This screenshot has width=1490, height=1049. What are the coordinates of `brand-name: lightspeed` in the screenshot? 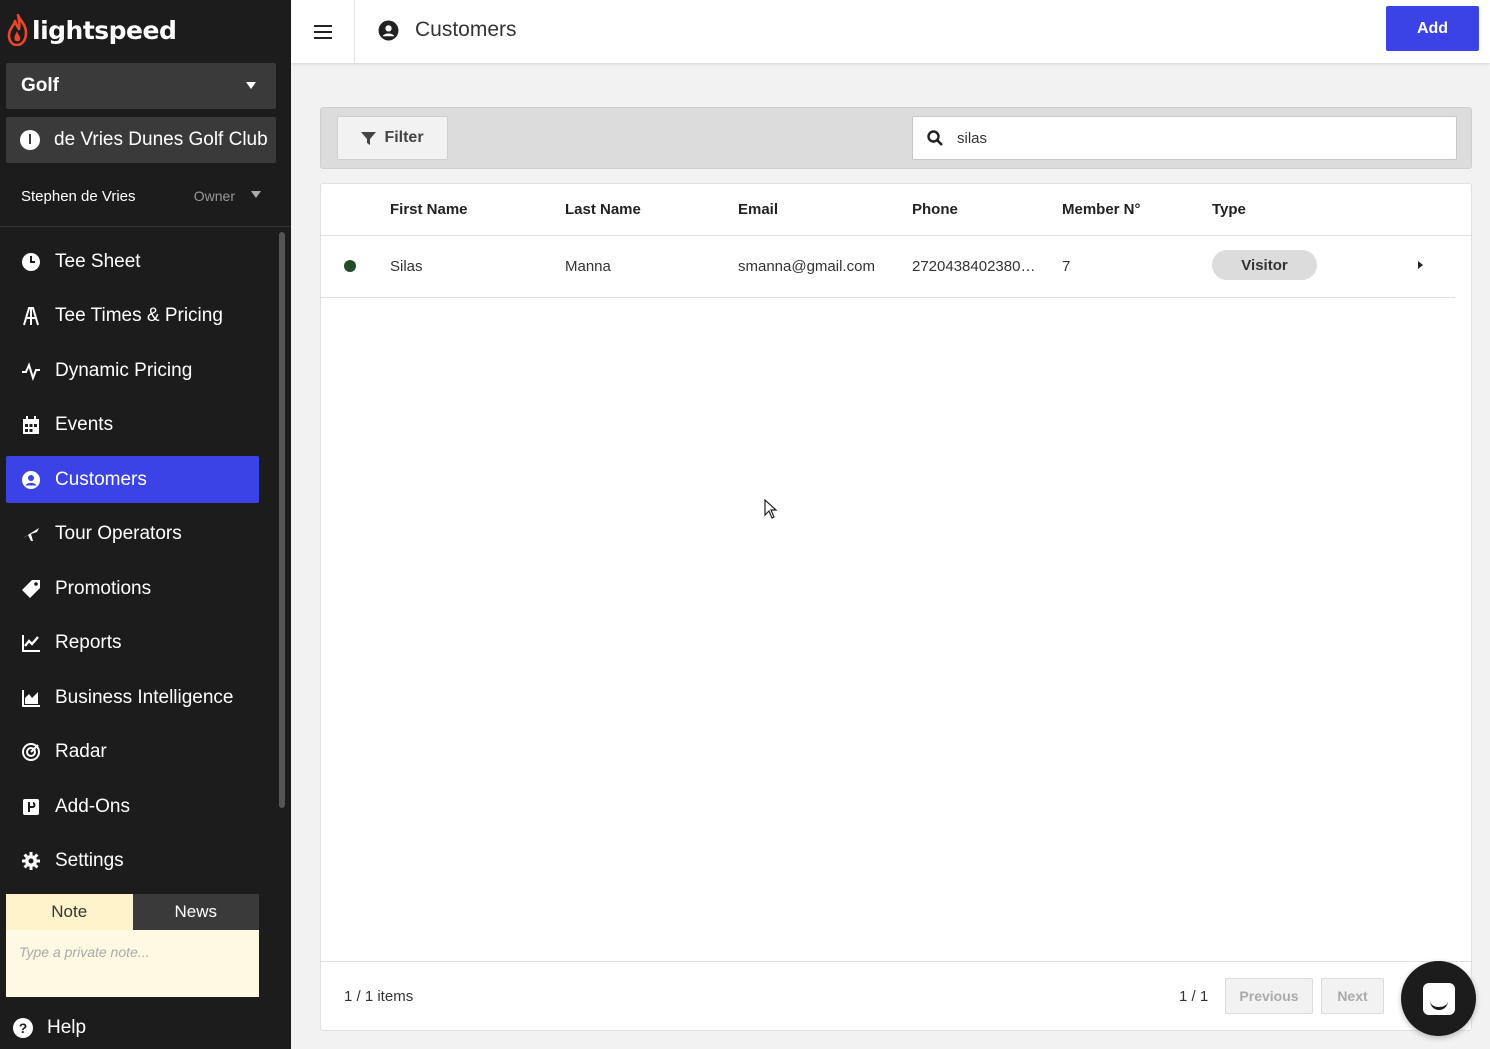 It's located at (104, 30).